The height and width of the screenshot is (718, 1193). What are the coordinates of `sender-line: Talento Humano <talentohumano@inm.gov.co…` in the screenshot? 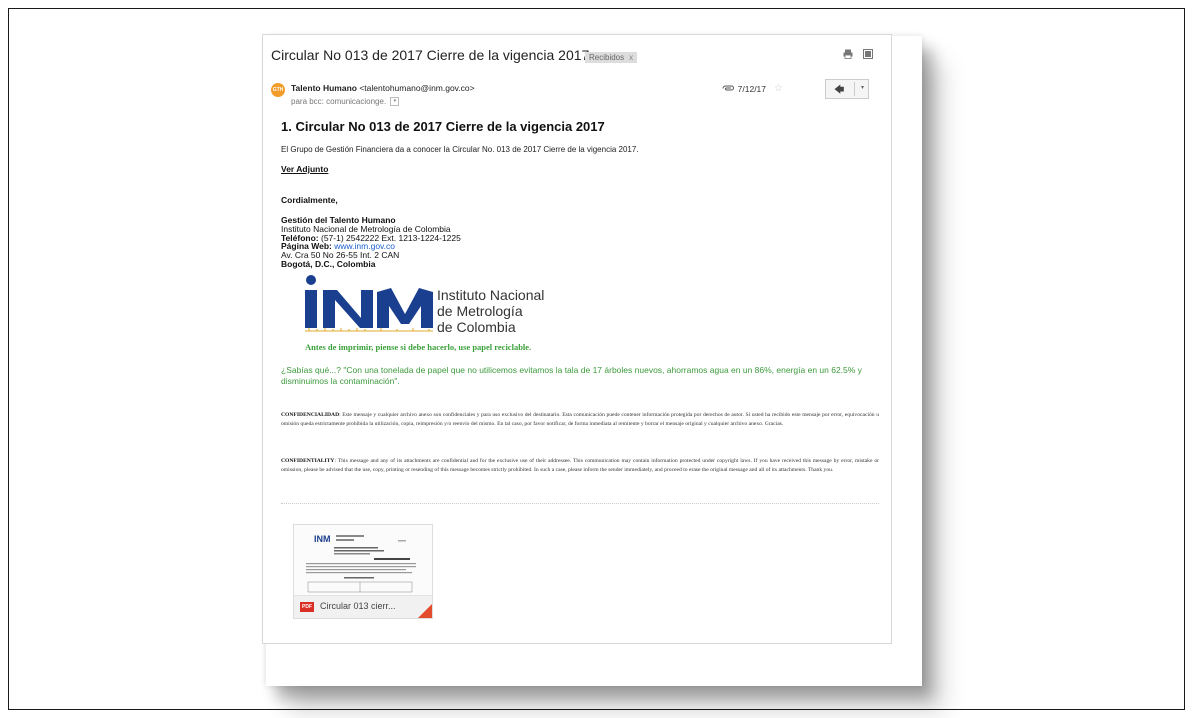 It's located at (383, 88).